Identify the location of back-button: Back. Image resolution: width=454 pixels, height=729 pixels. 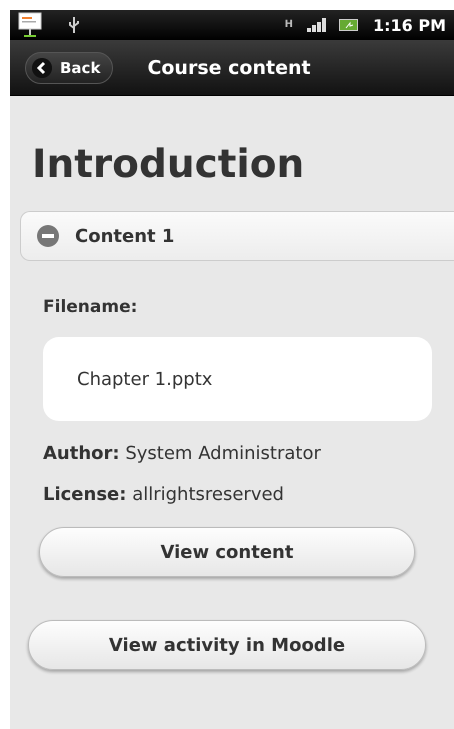
(69, 68).